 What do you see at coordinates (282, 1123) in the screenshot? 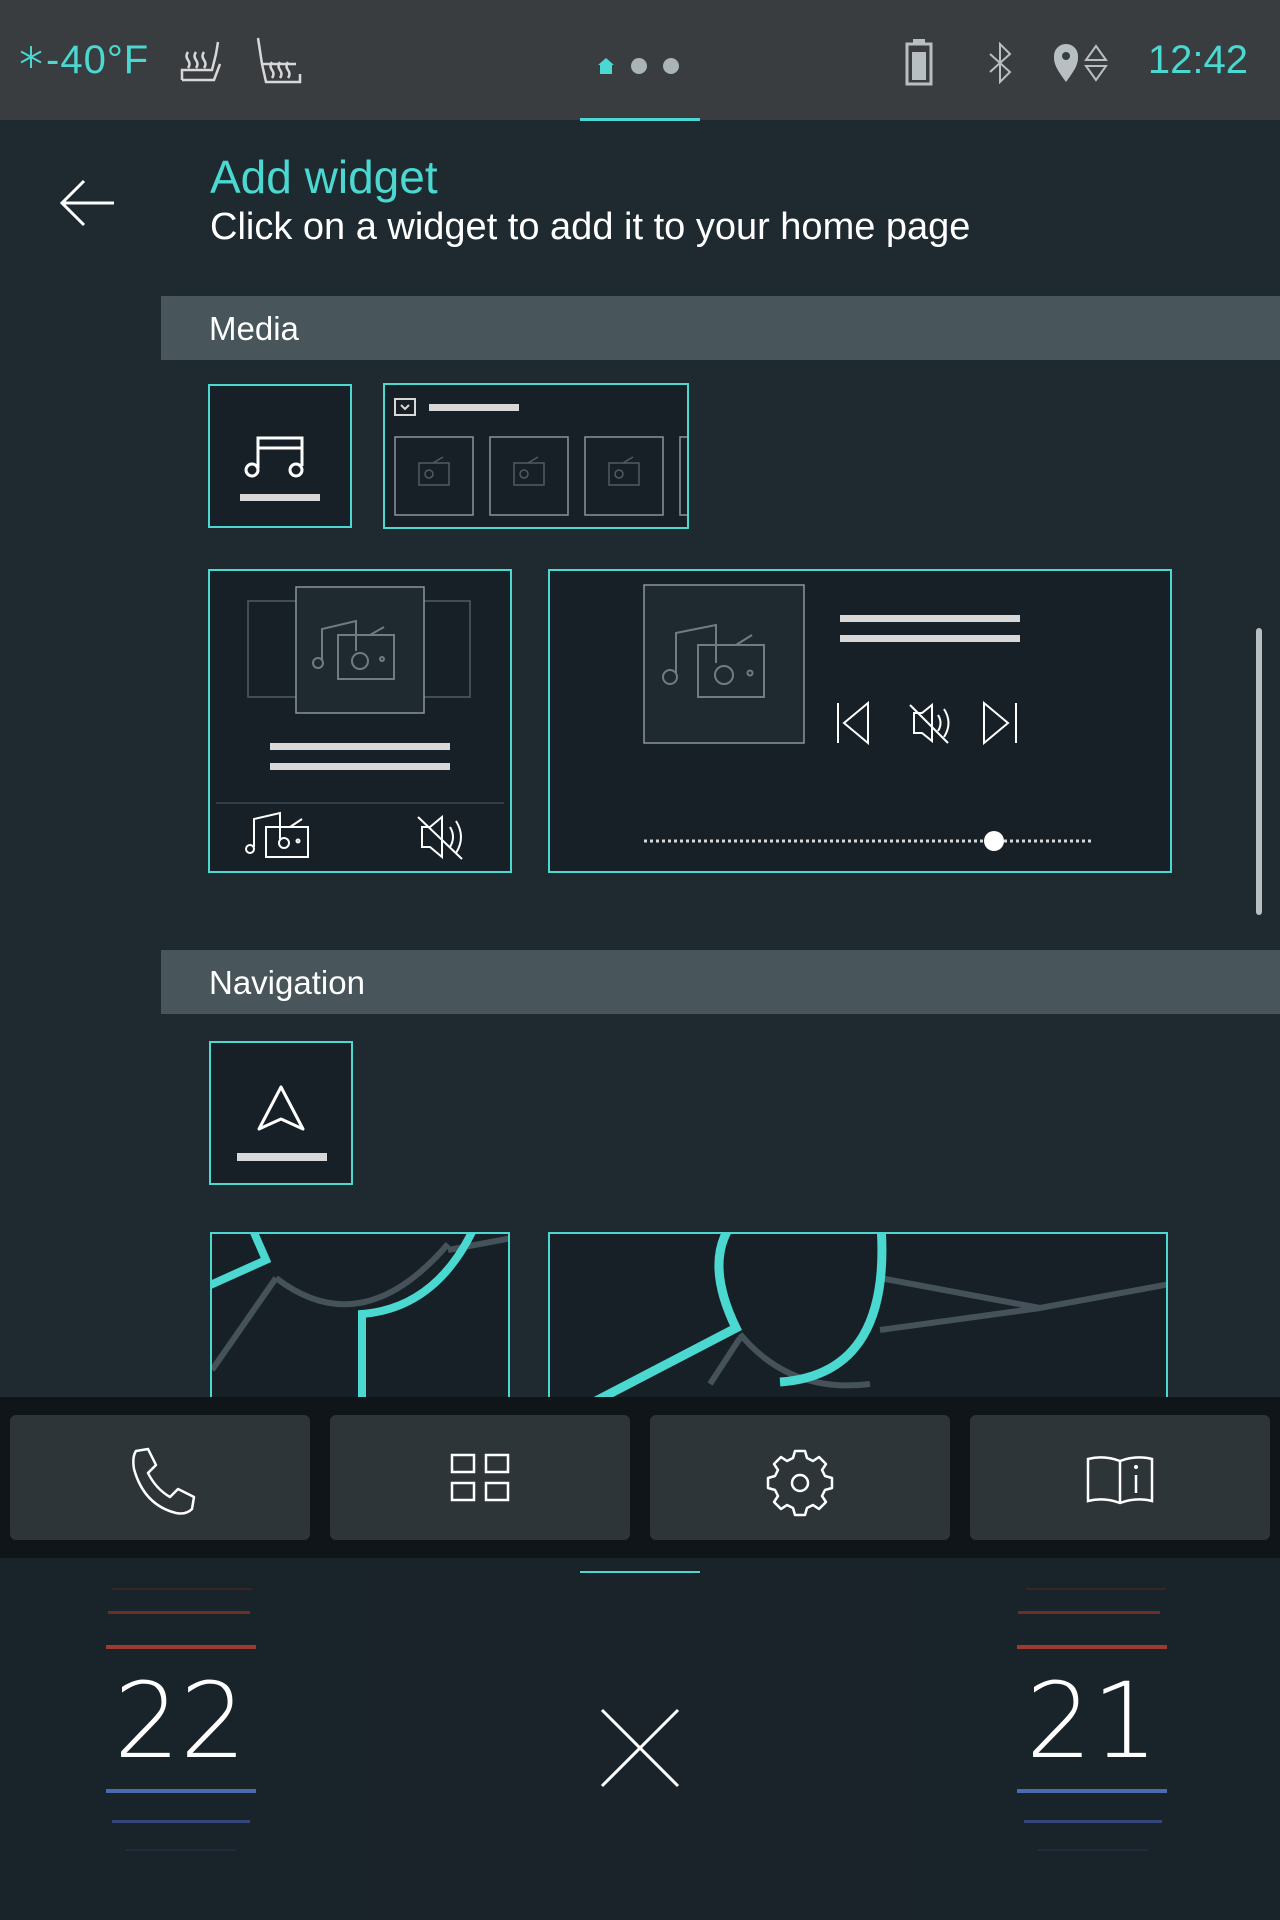
I see `navigation-arrow-icon` at bounding box center [282, 1123].